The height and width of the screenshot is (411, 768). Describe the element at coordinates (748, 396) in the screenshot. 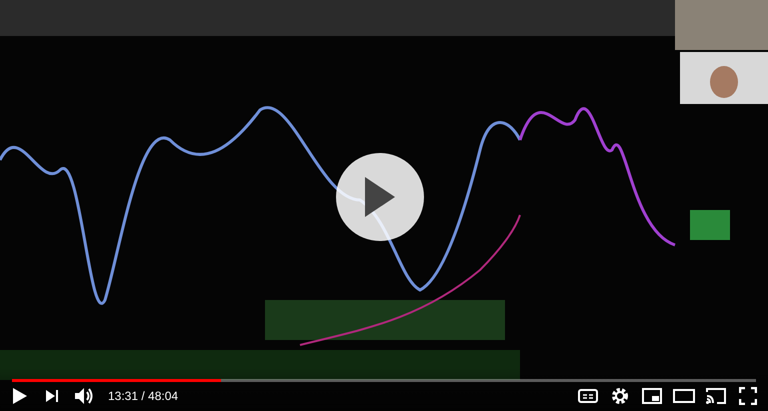

I see `fullscreen-icon` at that location.